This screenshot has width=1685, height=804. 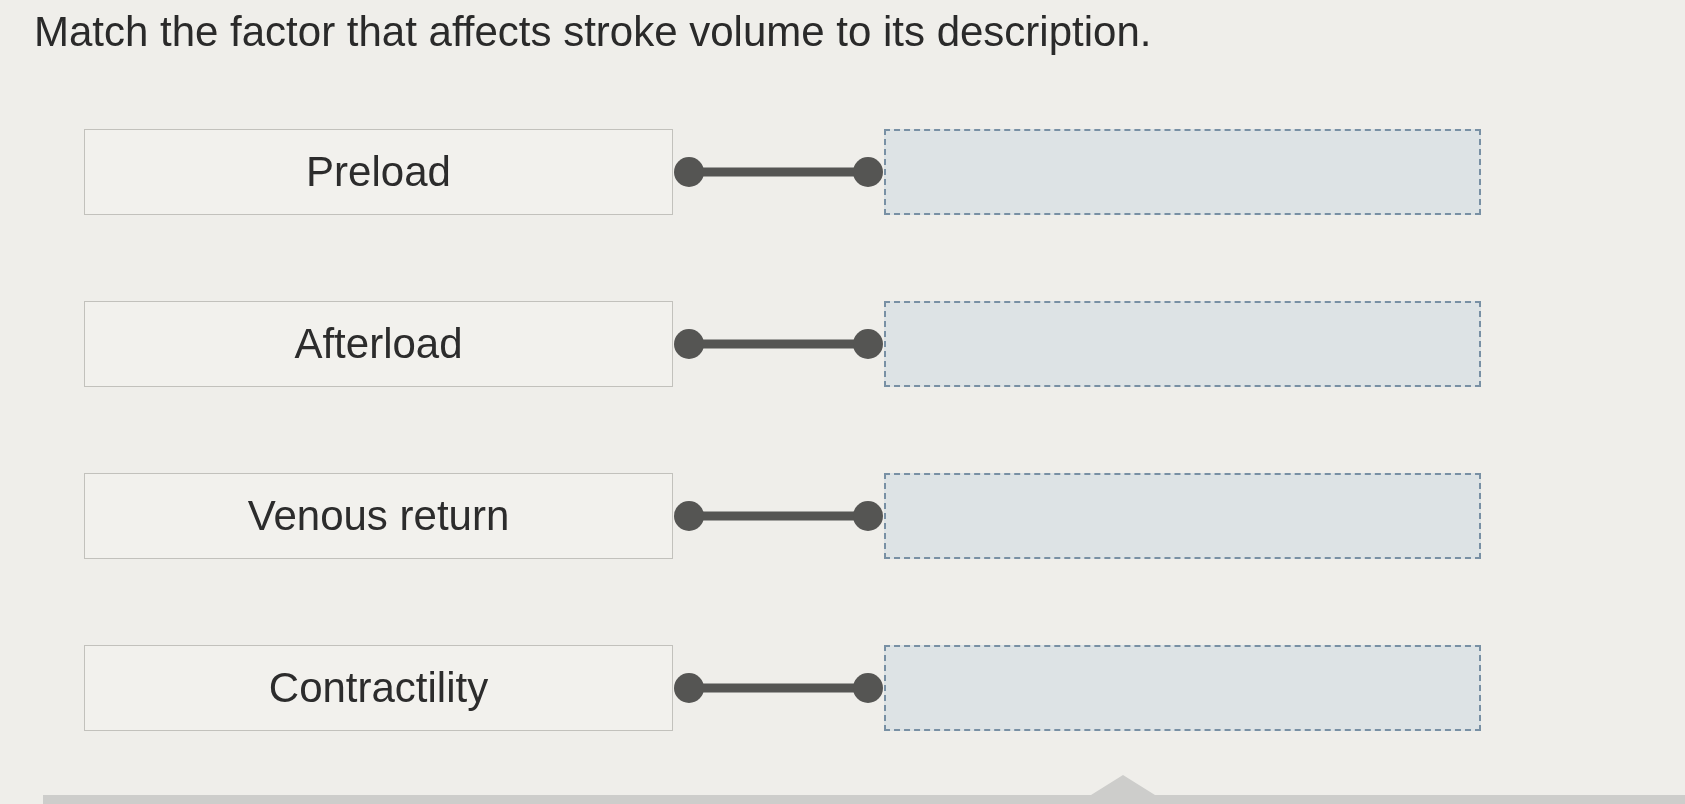 What do you see at coordinates (378, 172) in the screenshot?
I see `term-card: Preload` at bounding box center [378, 172].